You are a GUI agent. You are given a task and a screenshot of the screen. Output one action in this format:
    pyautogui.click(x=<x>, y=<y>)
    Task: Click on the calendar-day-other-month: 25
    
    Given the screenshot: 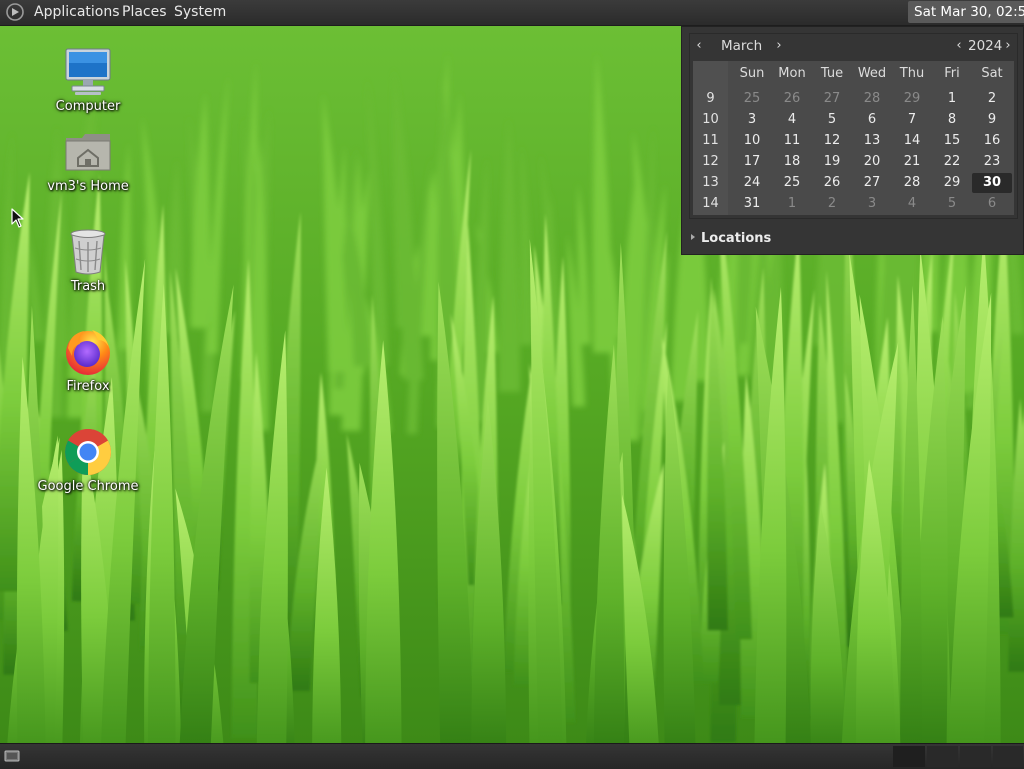 What is the action you would take?
    pyautogui.click(x=752, y=99)
    